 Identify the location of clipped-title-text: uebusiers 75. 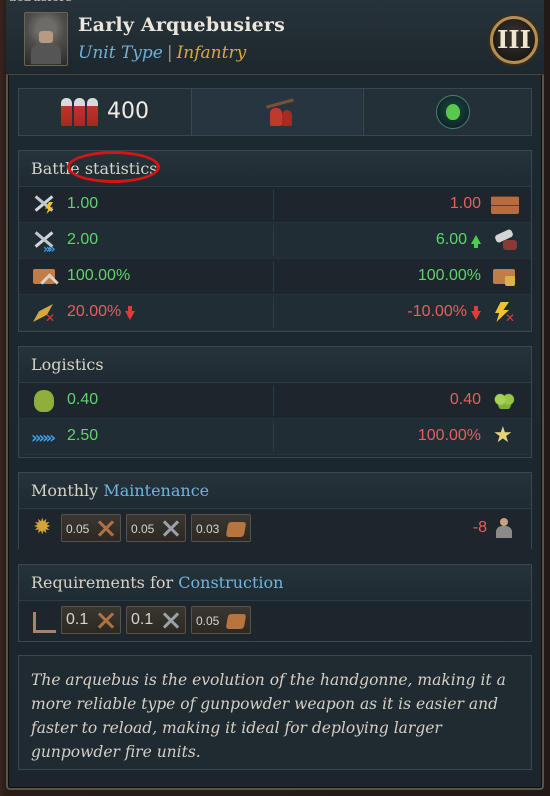
(66, 4).